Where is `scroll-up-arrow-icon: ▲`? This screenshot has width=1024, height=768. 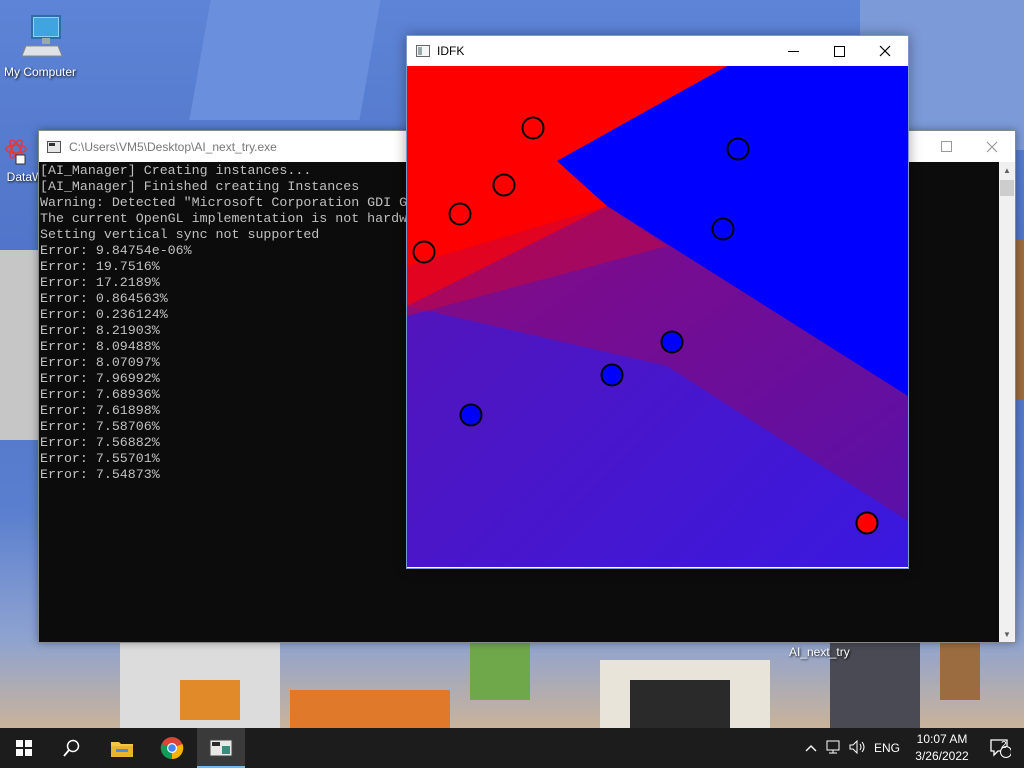
scroll-up-arrow-icon: ▲ is located at coordinates (1007, 170).